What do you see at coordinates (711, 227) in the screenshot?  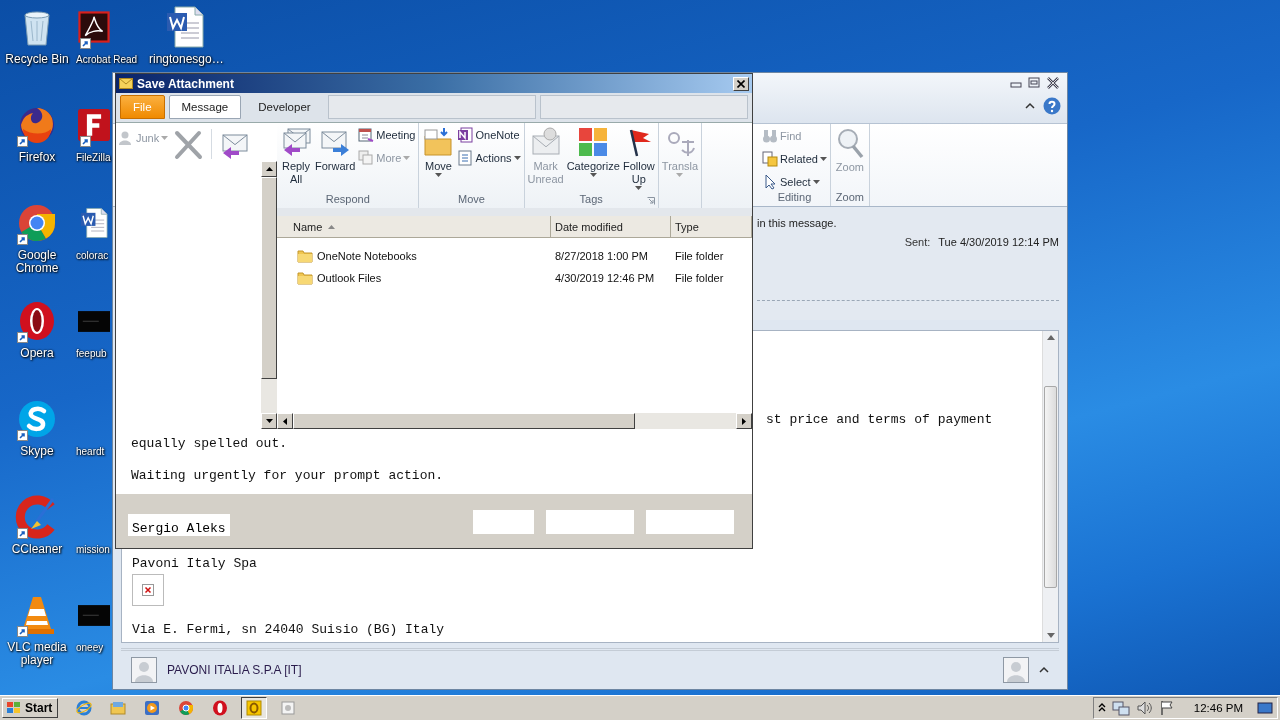 I see `column-header: Type` at bounding box center [711, 227].